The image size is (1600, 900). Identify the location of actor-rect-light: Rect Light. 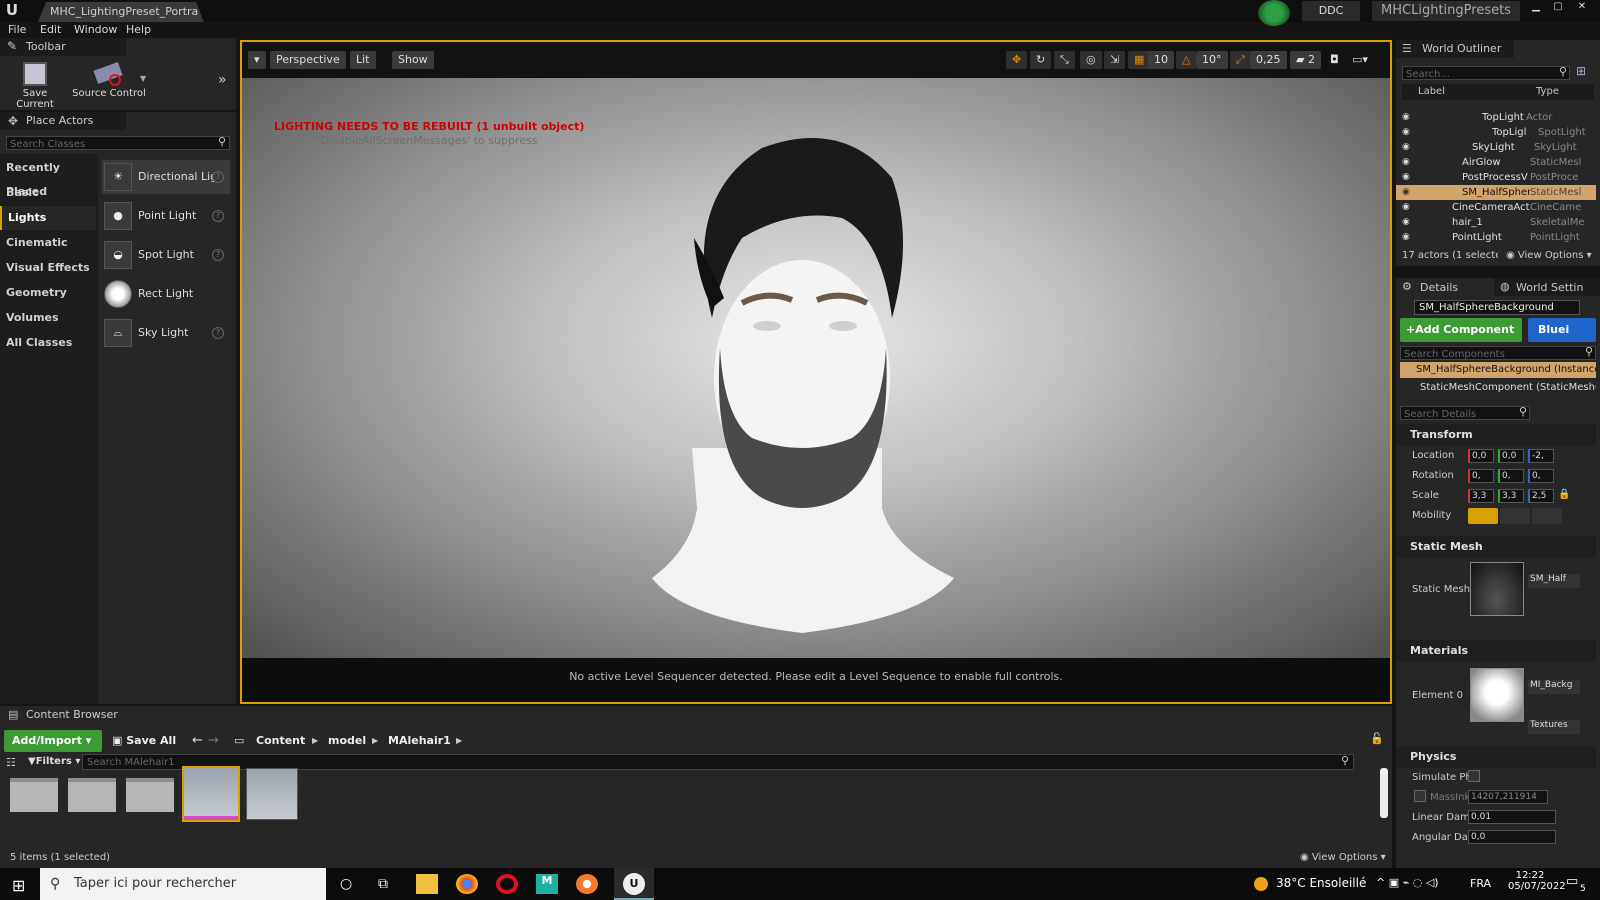
(166, 294).